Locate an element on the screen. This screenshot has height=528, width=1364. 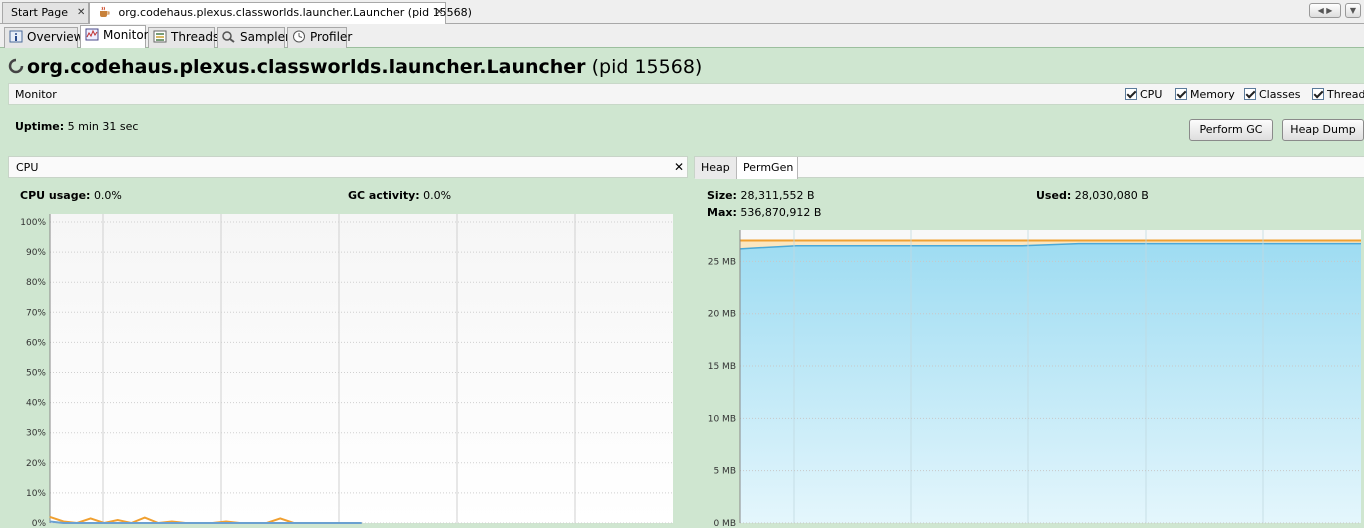
tab-profiler: Profiler is located at coordinates (319, 37).